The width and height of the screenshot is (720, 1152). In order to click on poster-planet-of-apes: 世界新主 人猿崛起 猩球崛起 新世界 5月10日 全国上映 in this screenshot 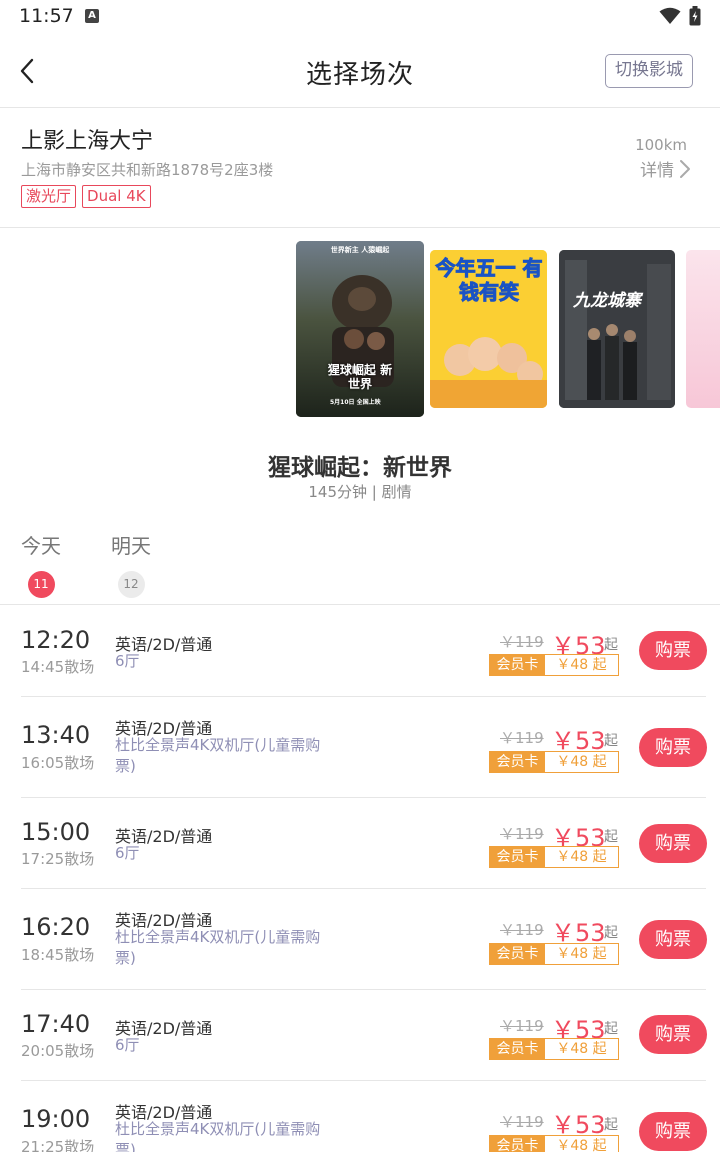, I will do `click(360, 329)`.